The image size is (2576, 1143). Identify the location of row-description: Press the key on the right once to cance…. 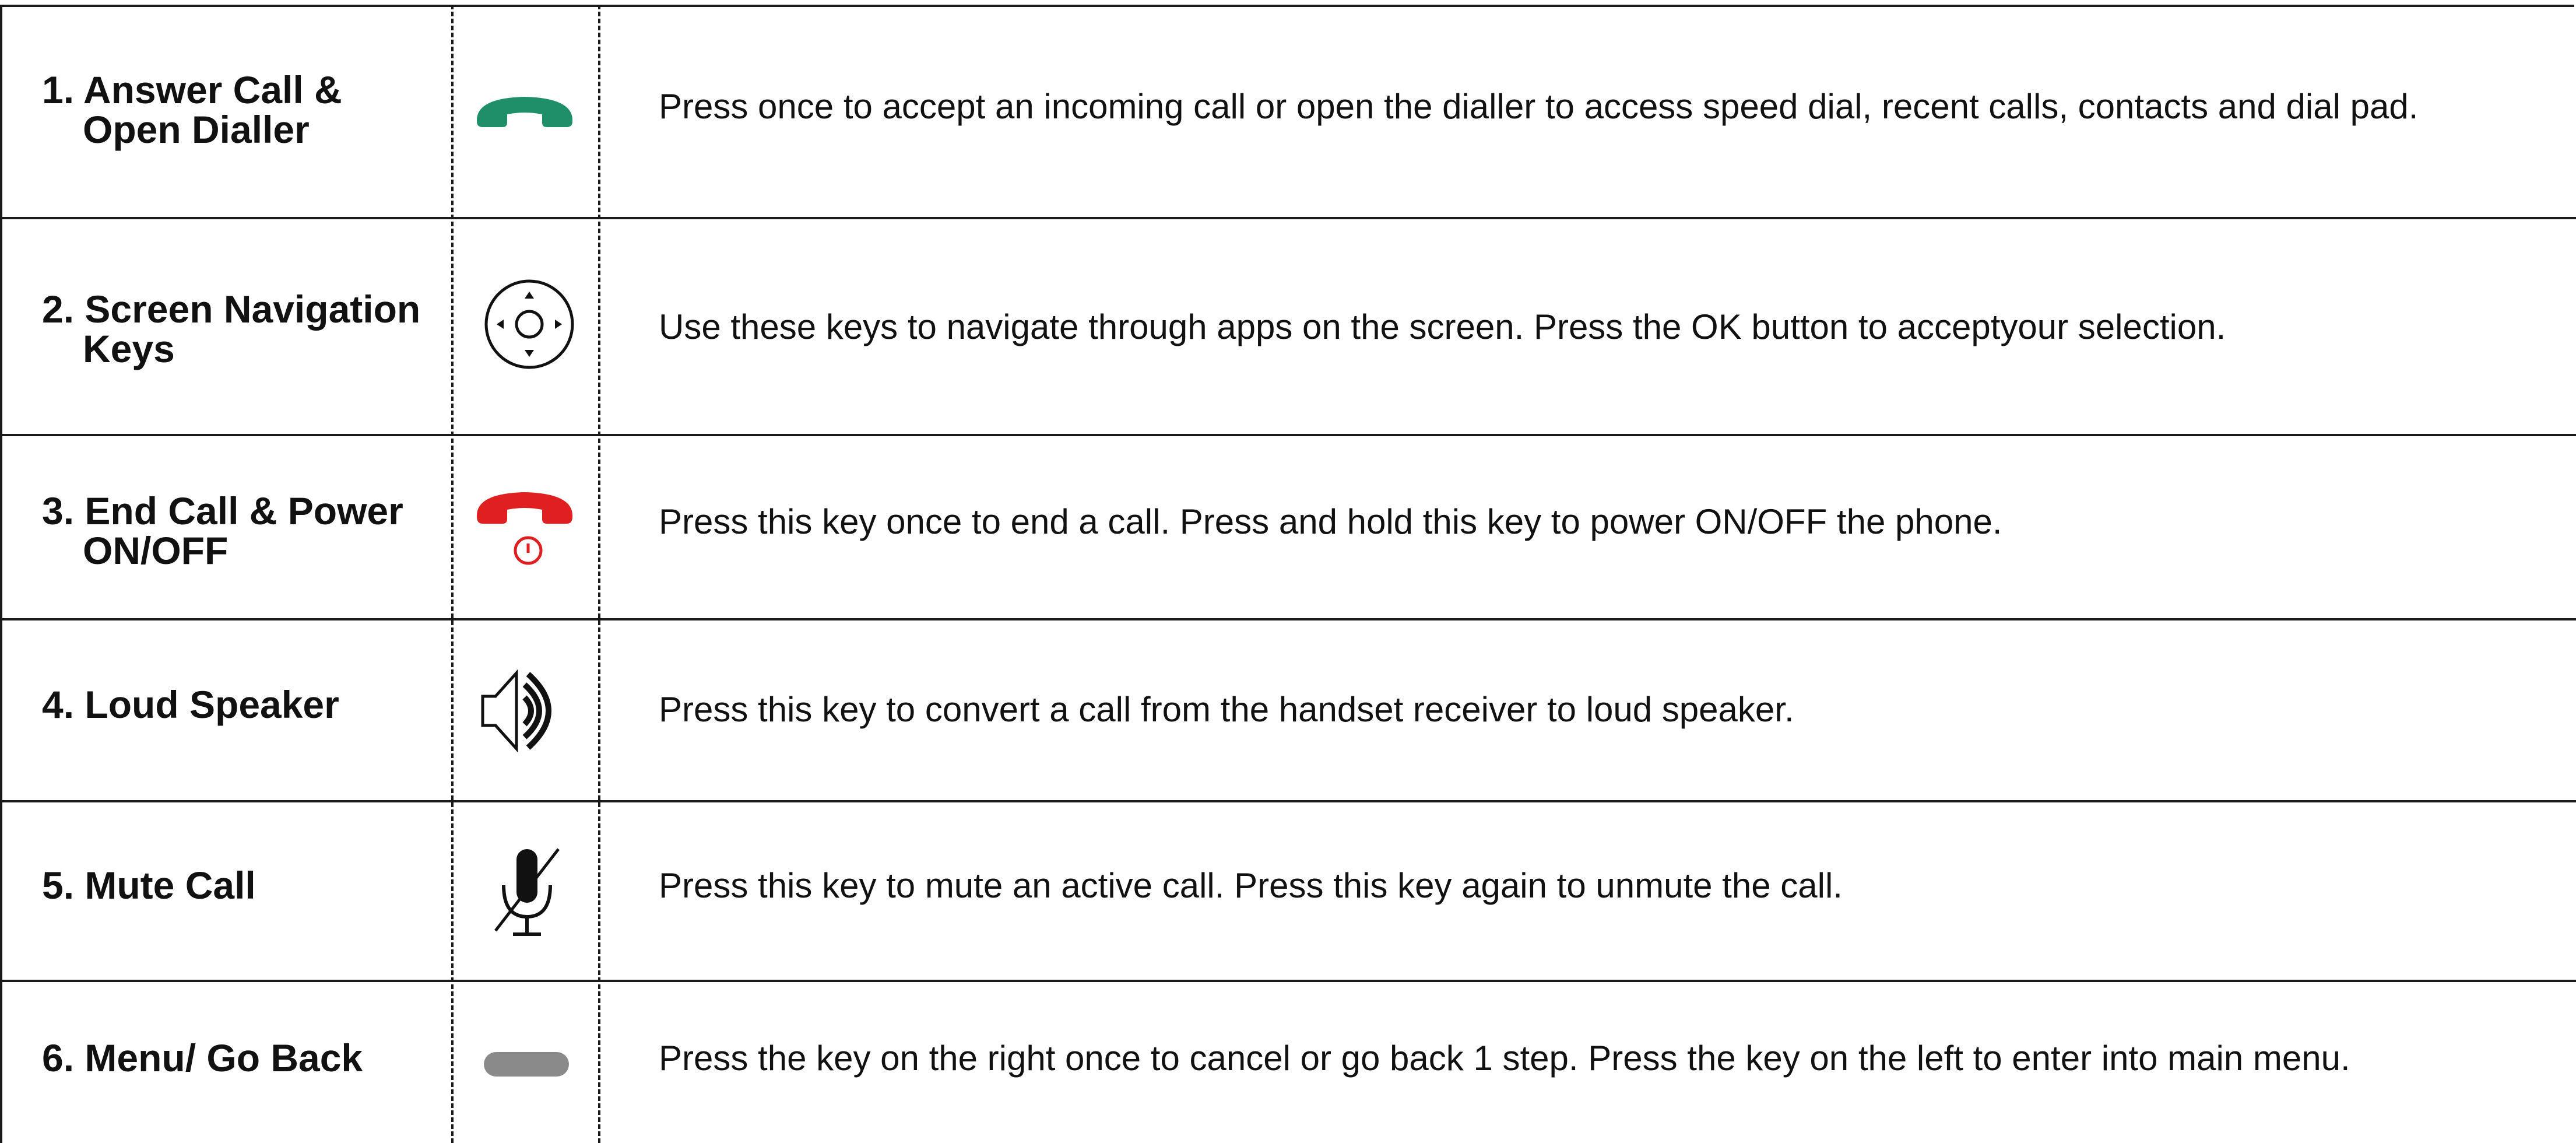
(1504, 1058).